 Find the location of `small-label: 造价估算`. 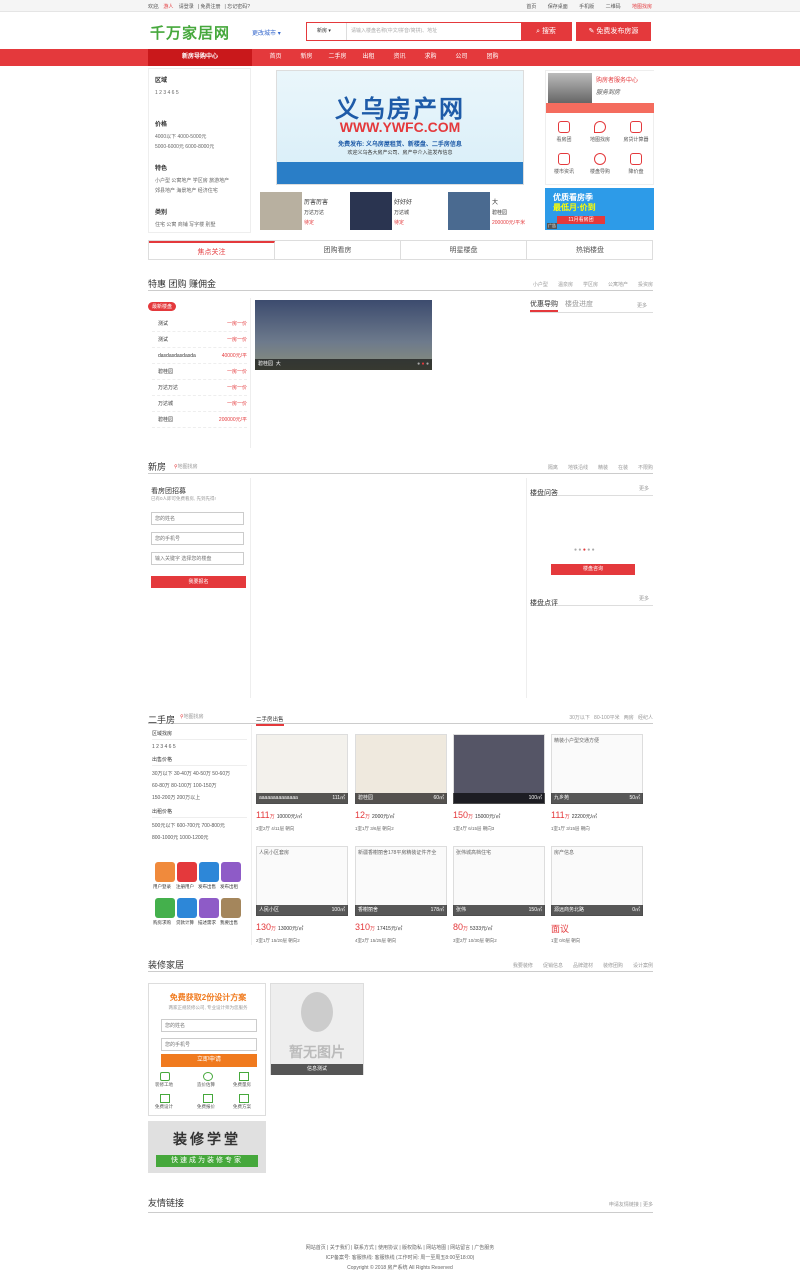

small-label: 造价估算 is located at coordinates (206, 1085).